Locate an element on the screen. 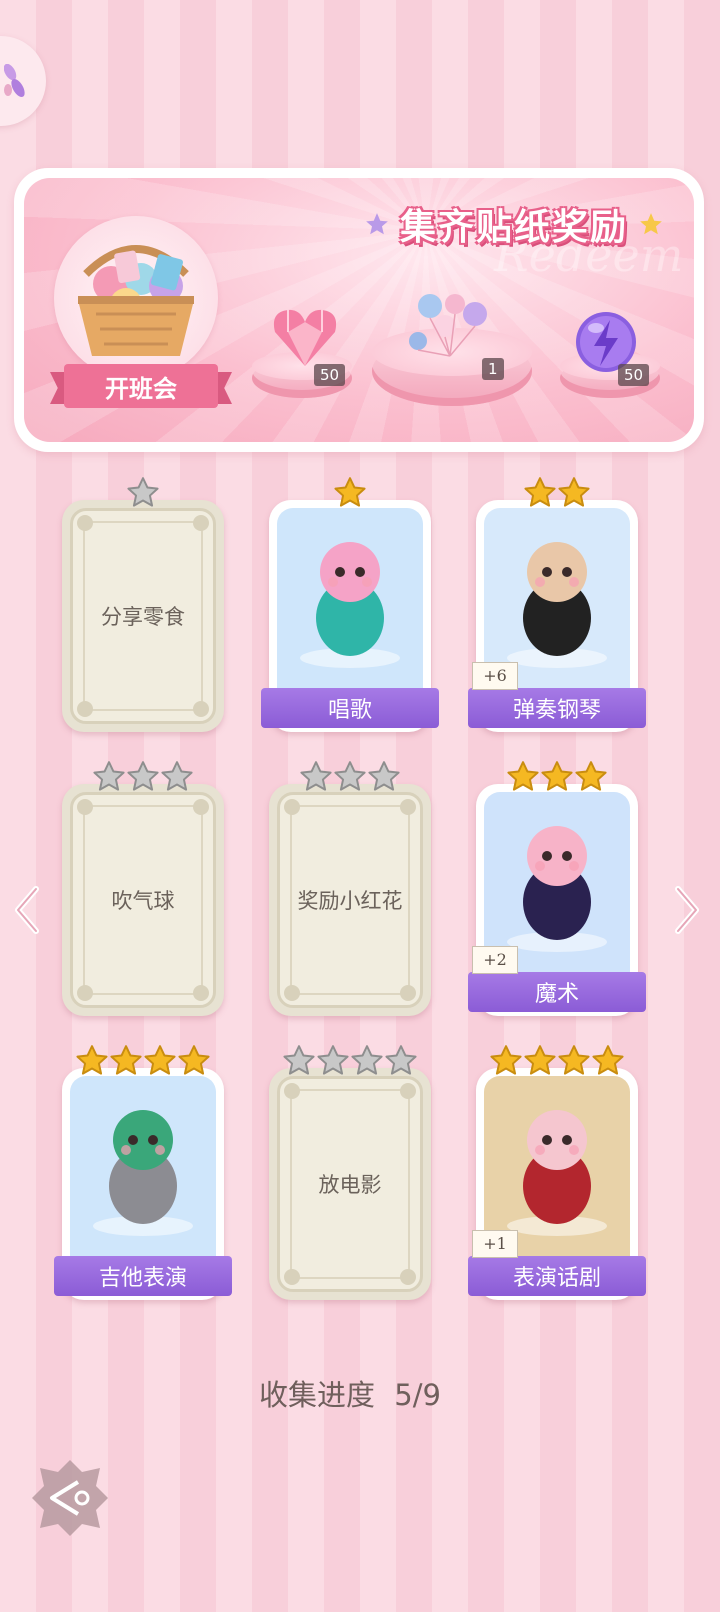  sticker-label: 弹奏钢琴 is located at coordinates (556, 710).